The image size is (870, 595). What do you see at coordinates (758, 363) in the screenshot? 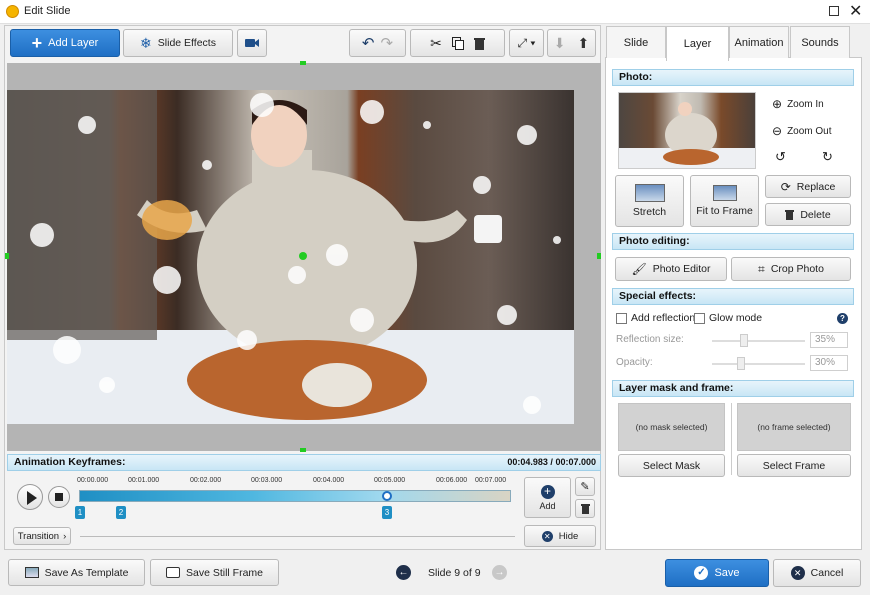
I see `opacity-slider` at bounding box center [758, 363].